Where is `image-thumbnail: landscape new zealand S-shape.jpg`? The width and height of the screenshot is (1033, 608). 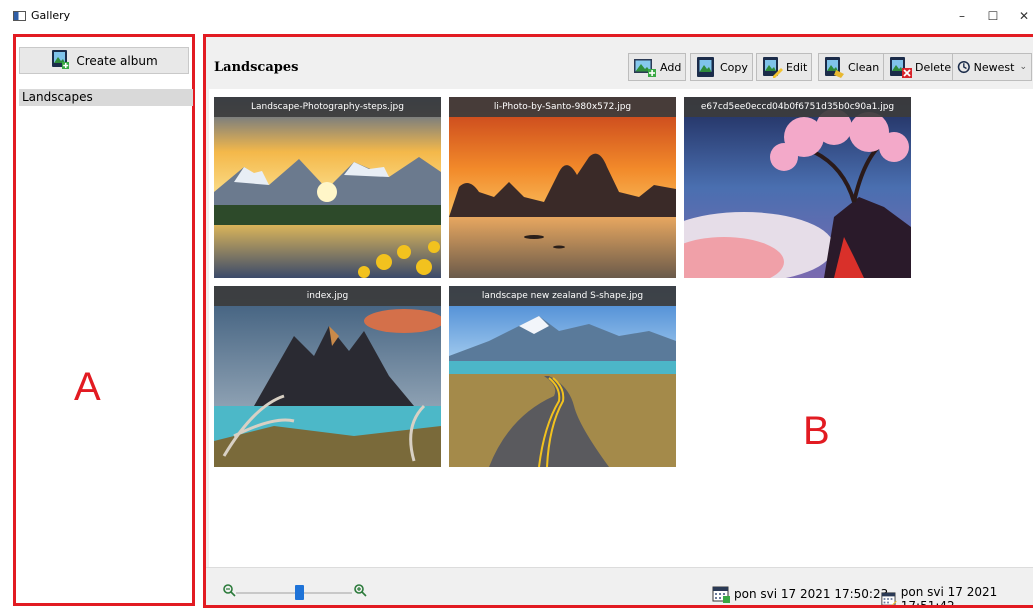
image-thumbnail: landscape new zealand S-shape.jpg is located at coordinates (562, 376).